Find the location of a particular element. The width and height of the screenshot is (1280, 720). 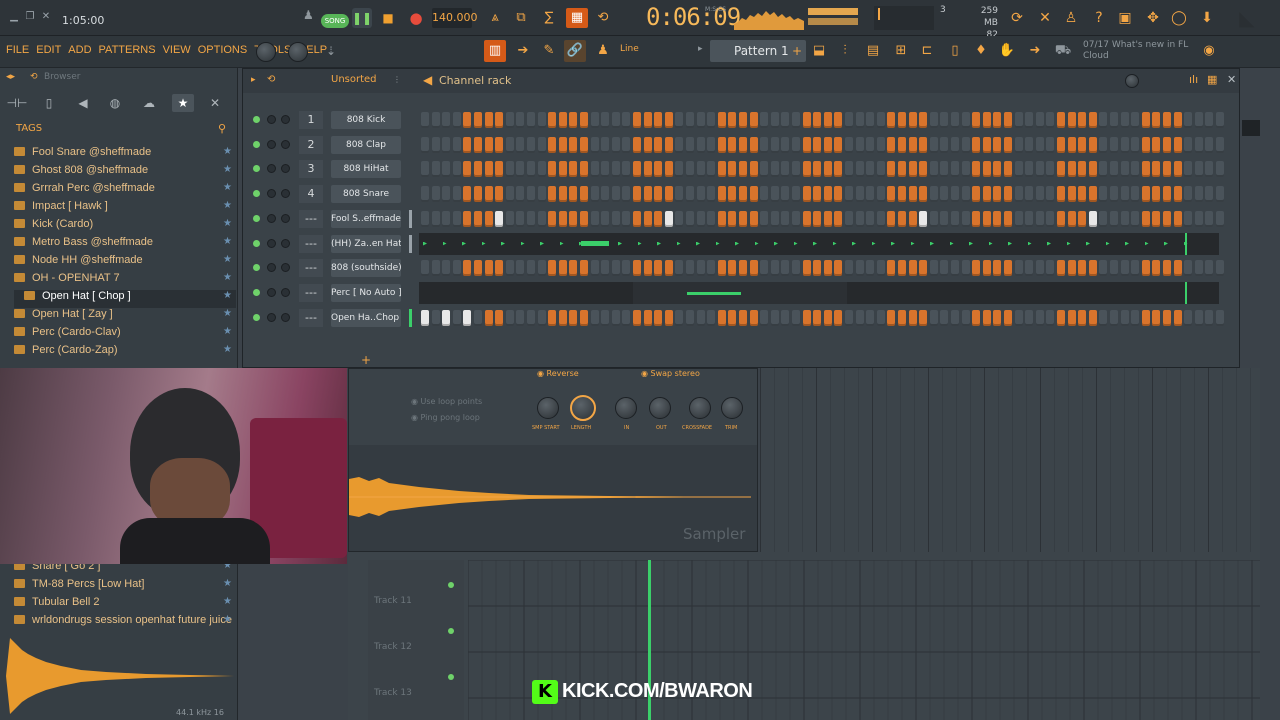

snap-select: Line is located at coordinates (655, 51).